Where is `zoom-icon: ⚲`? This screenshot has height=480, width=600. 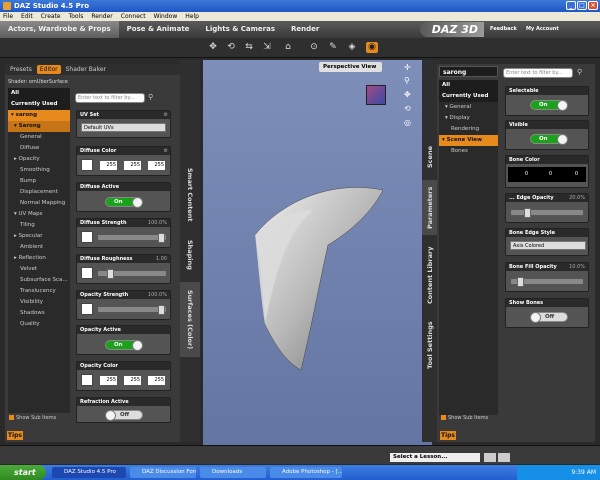 zoom-icon: ⚲ is located at coordinates (407, 80).